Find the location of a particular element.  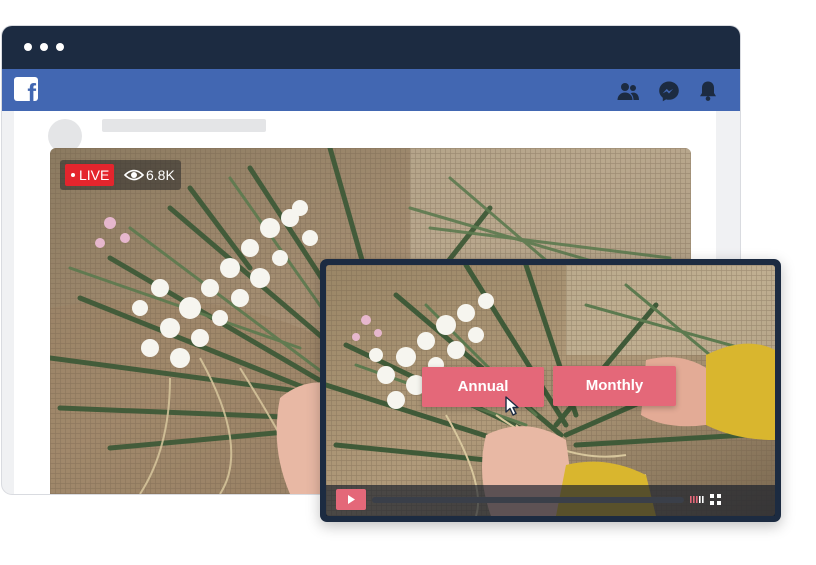

fullscreen-icon is located at coordinates (715, 499).